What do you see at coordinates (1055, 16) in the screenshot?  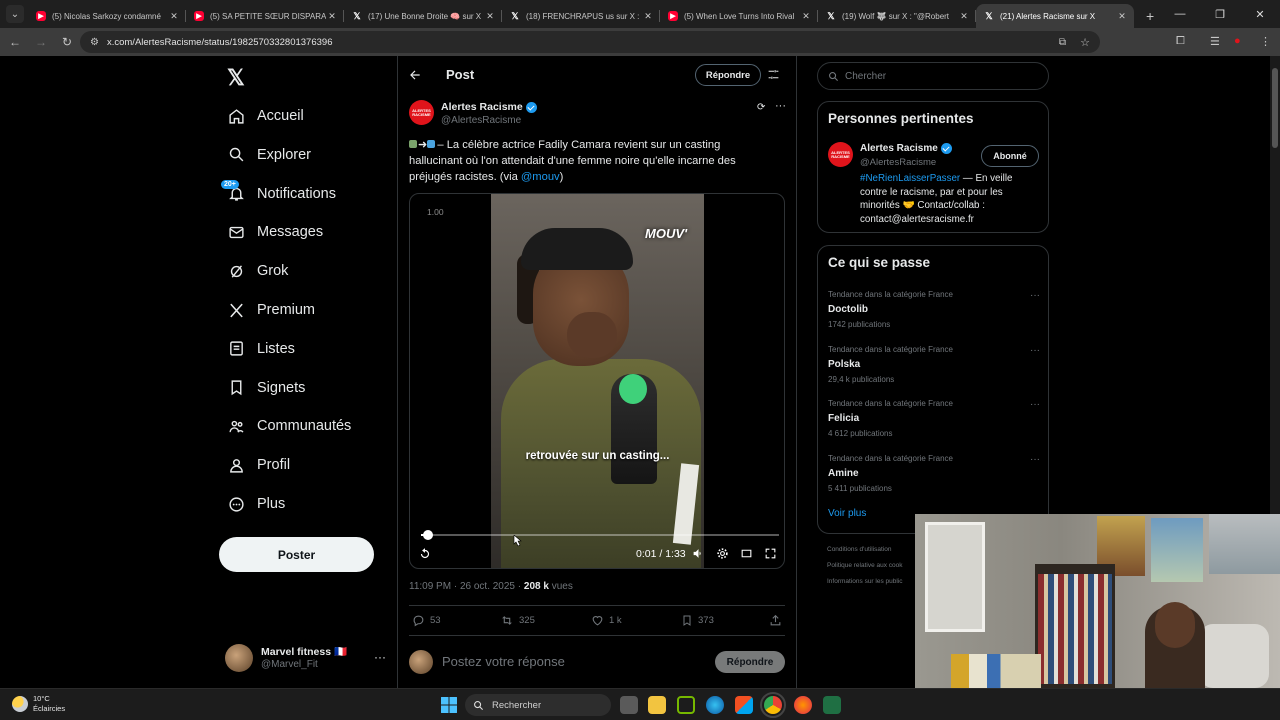 I see `browser-tab: 𝕏 (21) Alertes Racisme sur X ✕` at bounding box center [1055, 16].